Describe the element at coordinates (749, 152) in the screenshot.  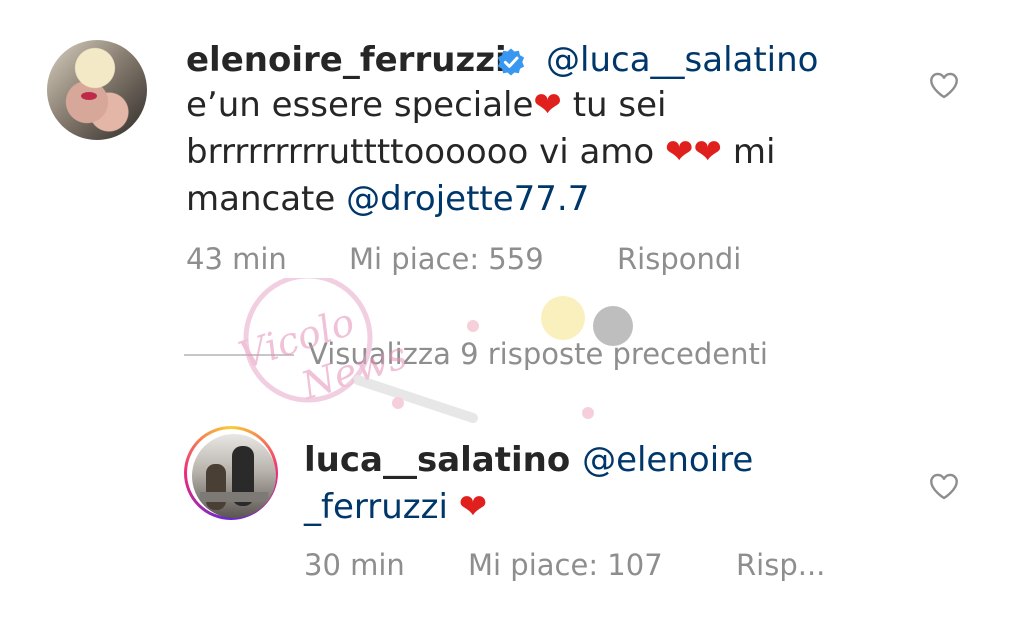
I see `text-segment: mi` at that location.